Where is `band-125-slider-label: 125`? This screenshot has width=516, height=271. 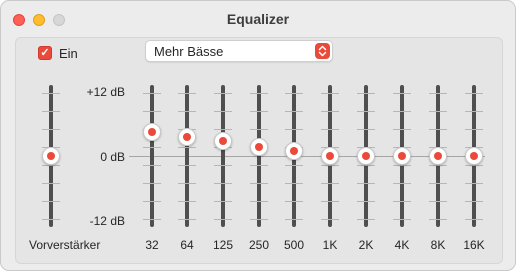
band-125-slider-label: 125 is located at coordinates (223, 245).